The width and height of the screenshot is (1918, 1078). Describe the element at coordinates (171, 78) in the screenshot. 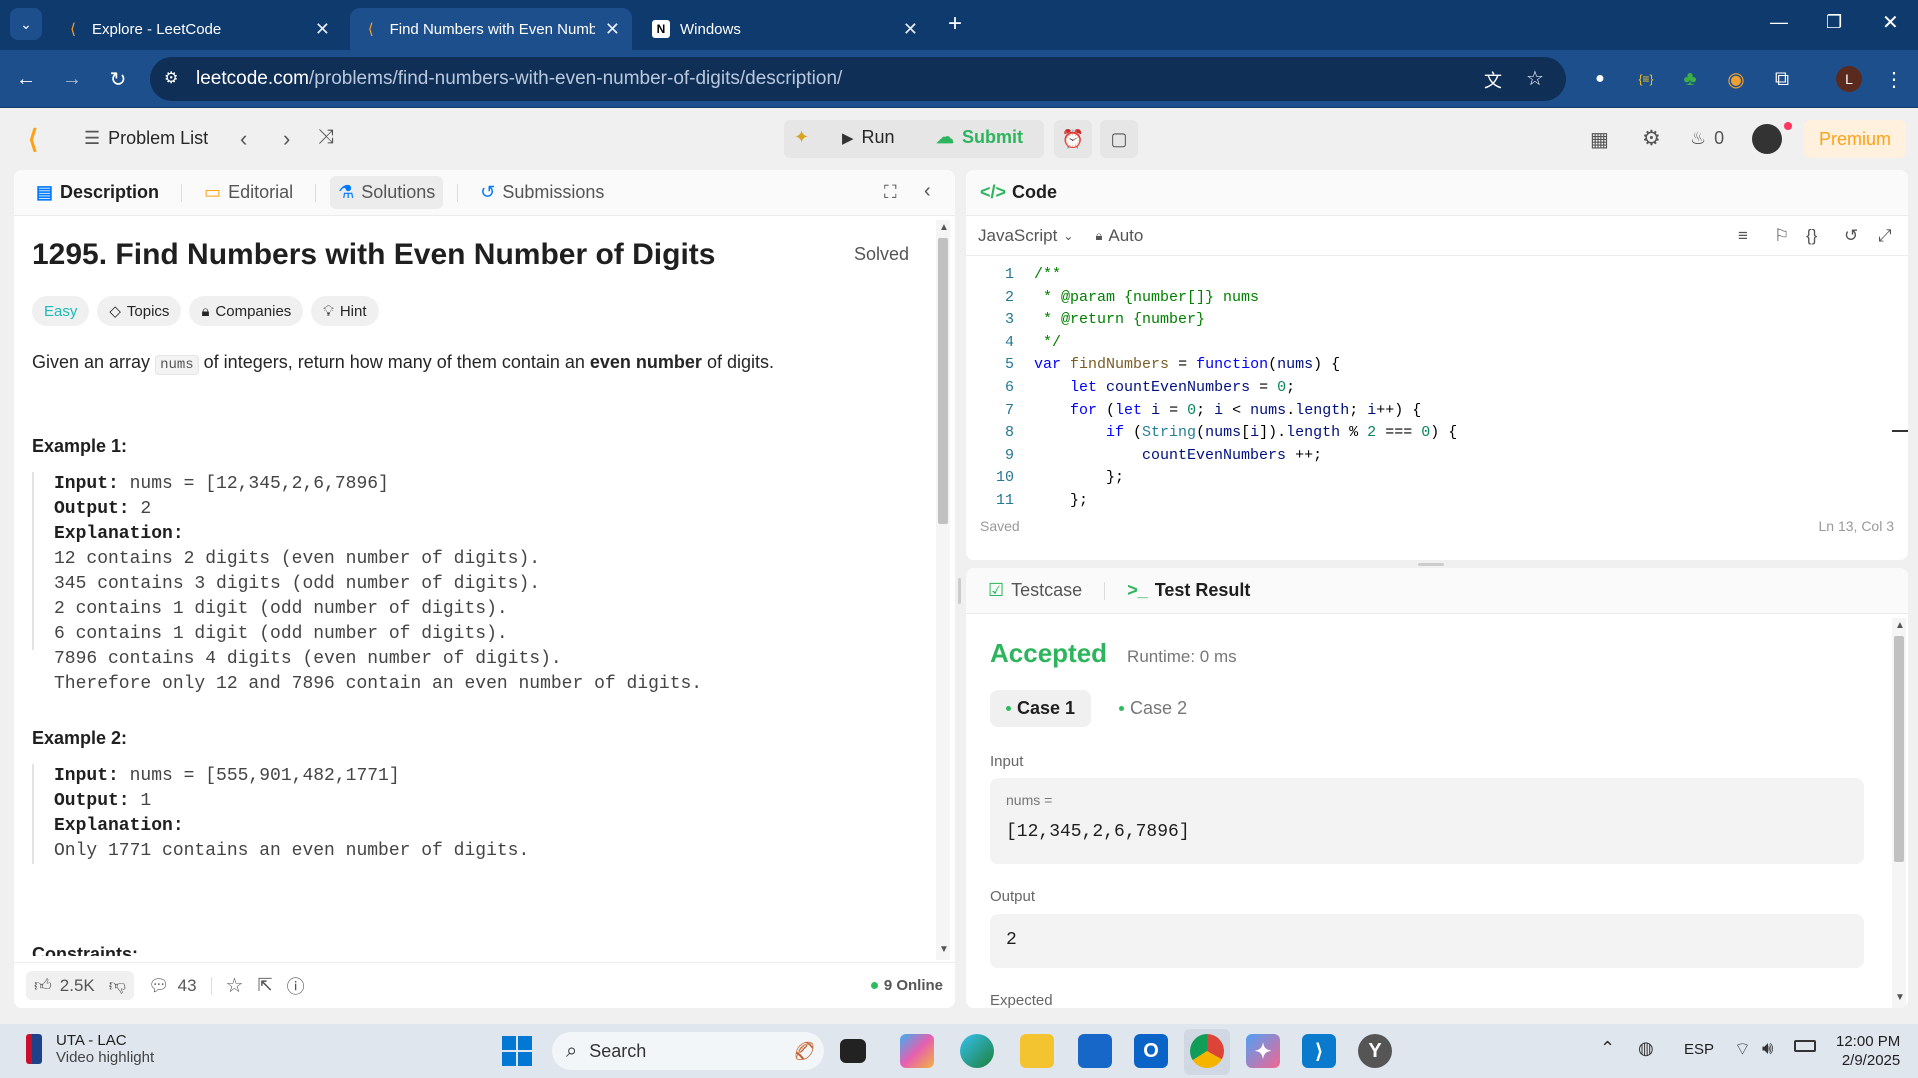

I see `site-info-icon: ⚙` at that location.